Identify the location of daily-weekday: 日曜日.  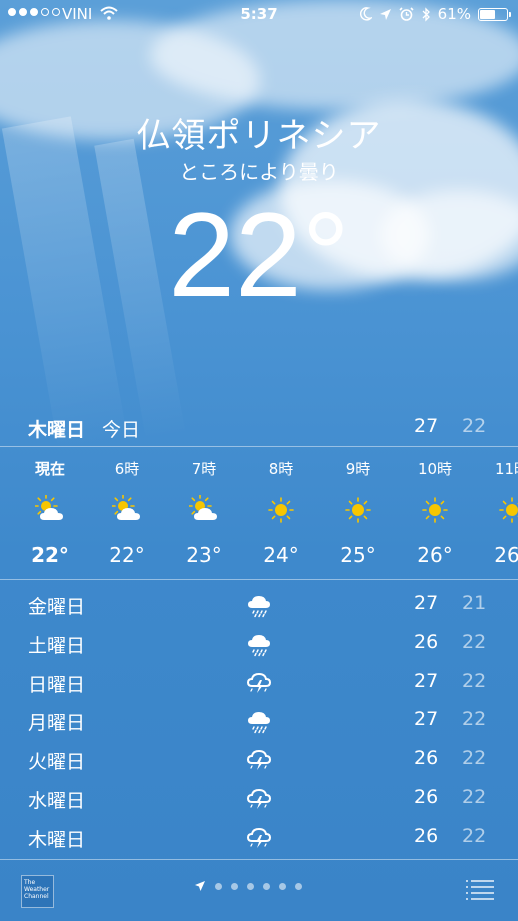
(57, 684).